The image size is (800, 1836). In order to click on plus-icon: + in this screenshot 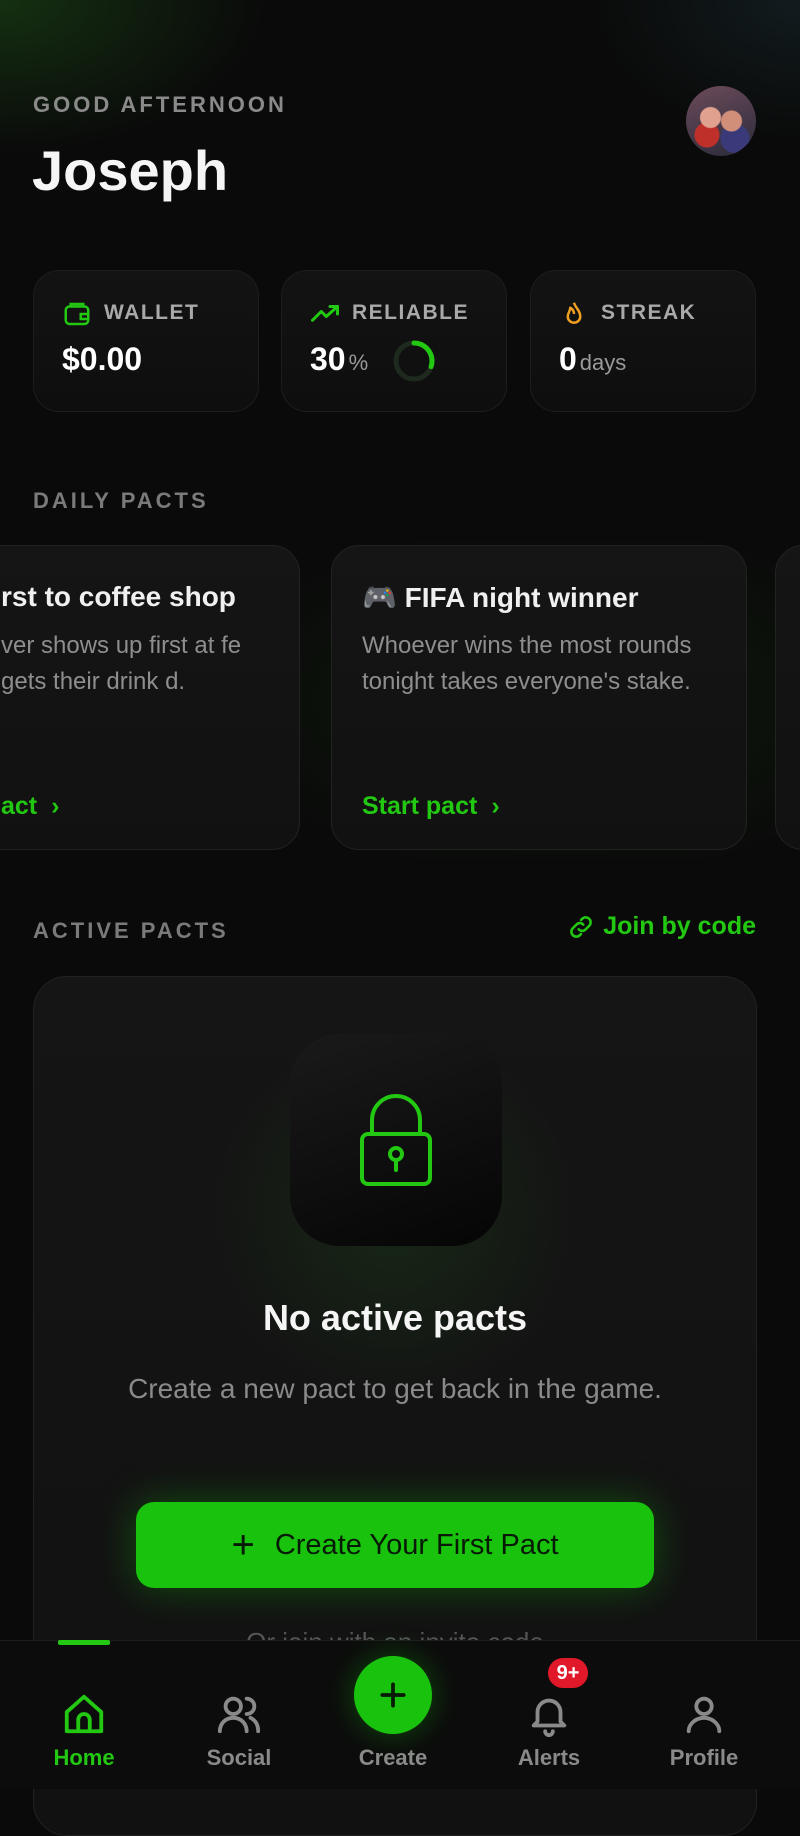, I will do `click(243, 1545)`.